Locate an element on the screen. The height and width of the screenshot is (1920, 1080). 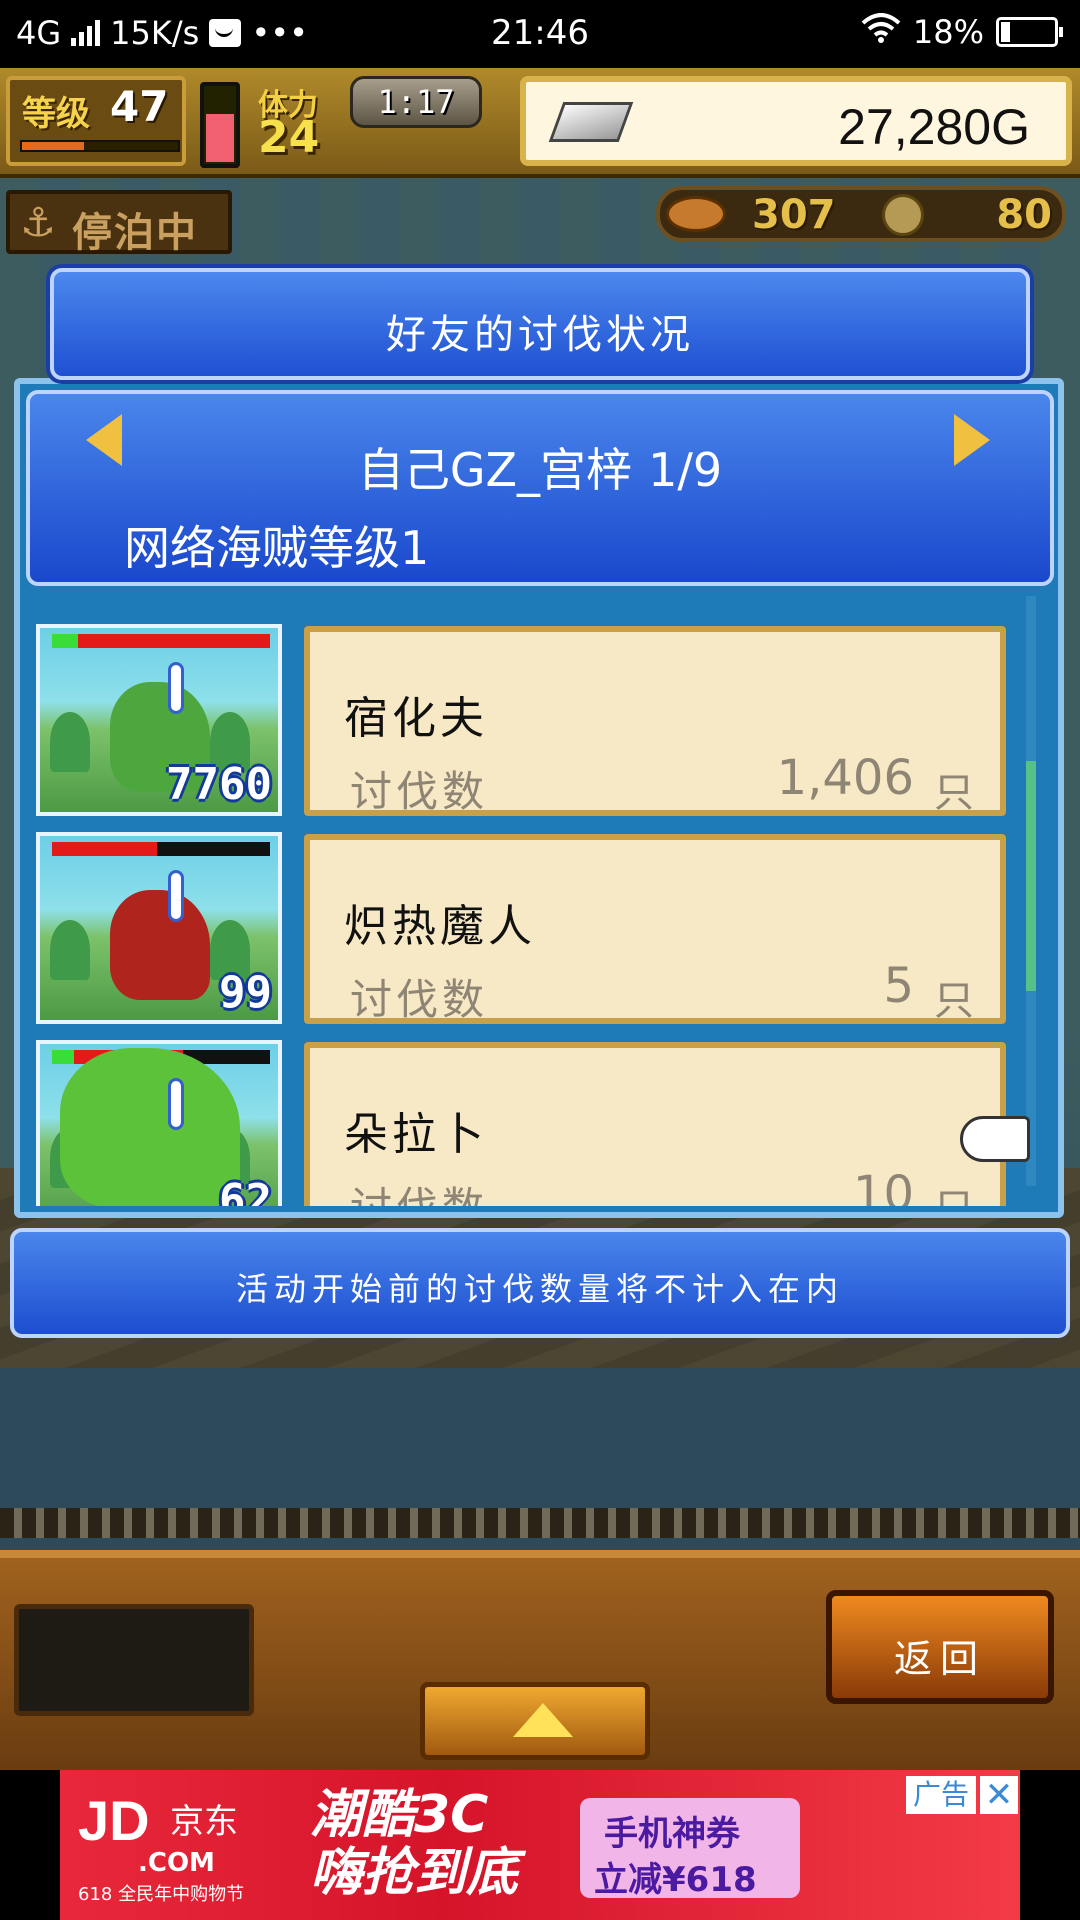
ad-headline: 潮酷3C 嗨抢到底 is located at coordinates (440, 1844).